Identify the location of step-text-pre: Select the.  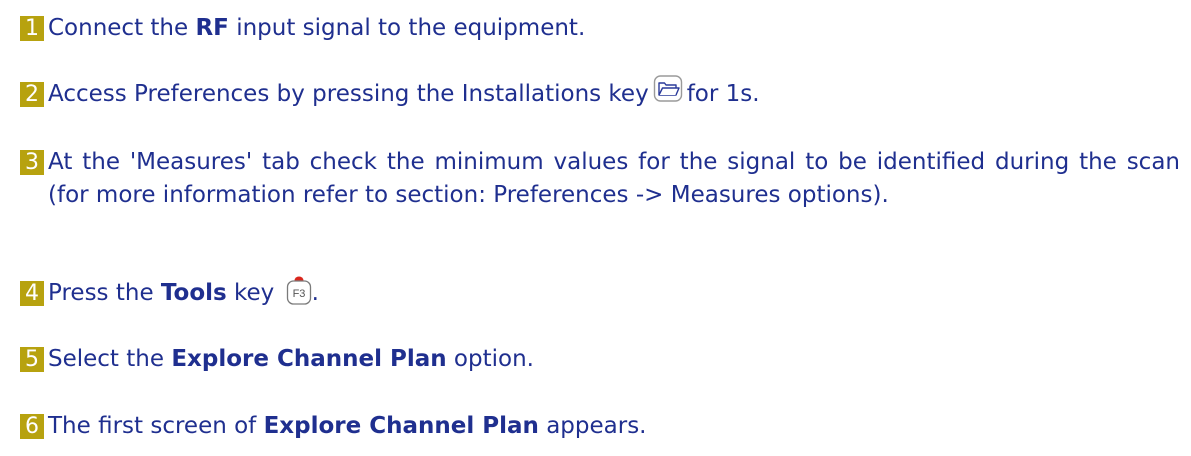
(110, 359).